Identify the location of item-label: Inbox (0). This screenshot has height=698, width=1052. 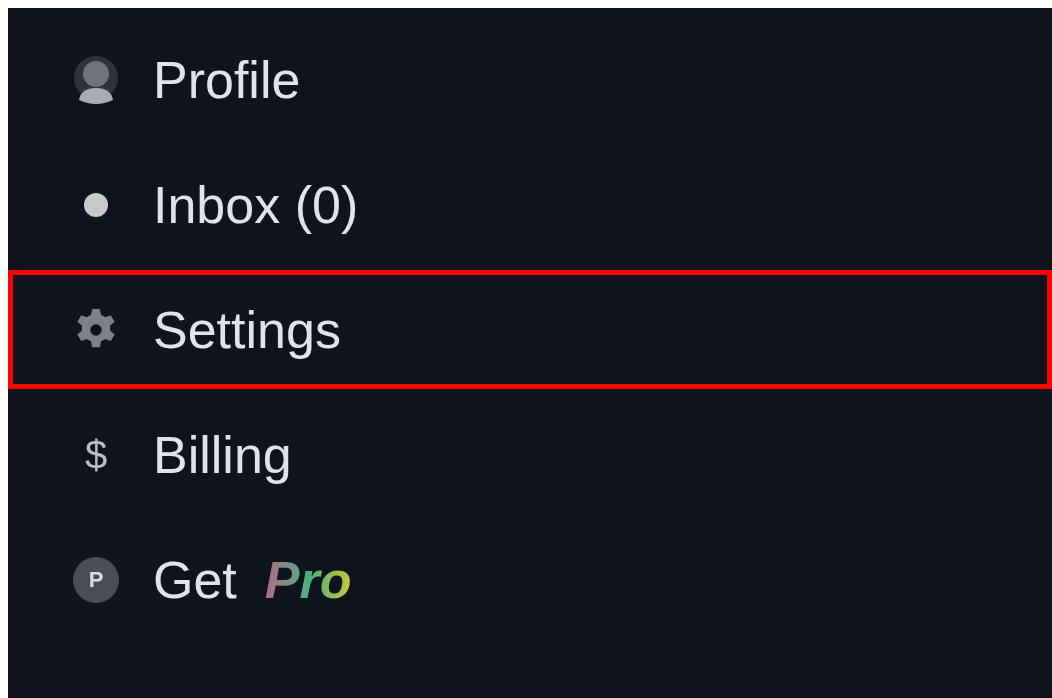
(256, 205).